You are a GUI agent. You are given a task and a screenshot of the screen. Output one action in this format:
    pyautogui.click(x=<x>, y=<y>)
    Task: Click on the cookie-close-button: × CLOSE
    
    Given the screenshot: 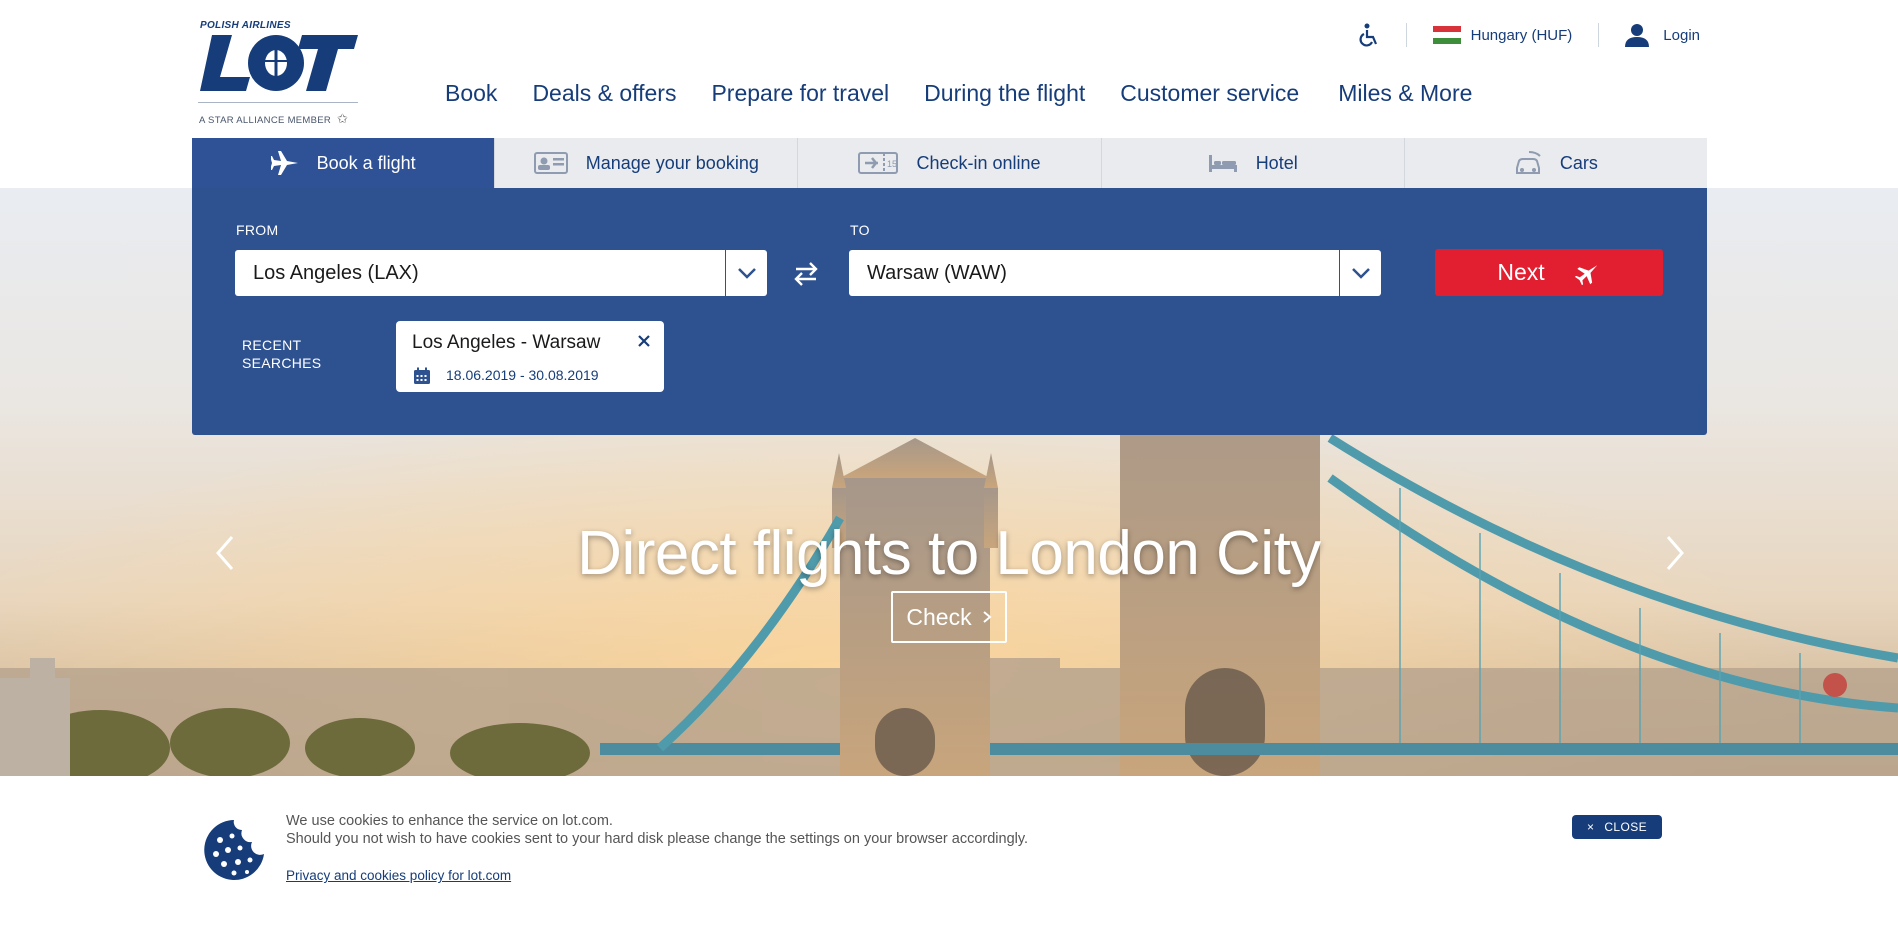 What is the action you would take?
    pyautogui.click(x=1617, y=827)
    